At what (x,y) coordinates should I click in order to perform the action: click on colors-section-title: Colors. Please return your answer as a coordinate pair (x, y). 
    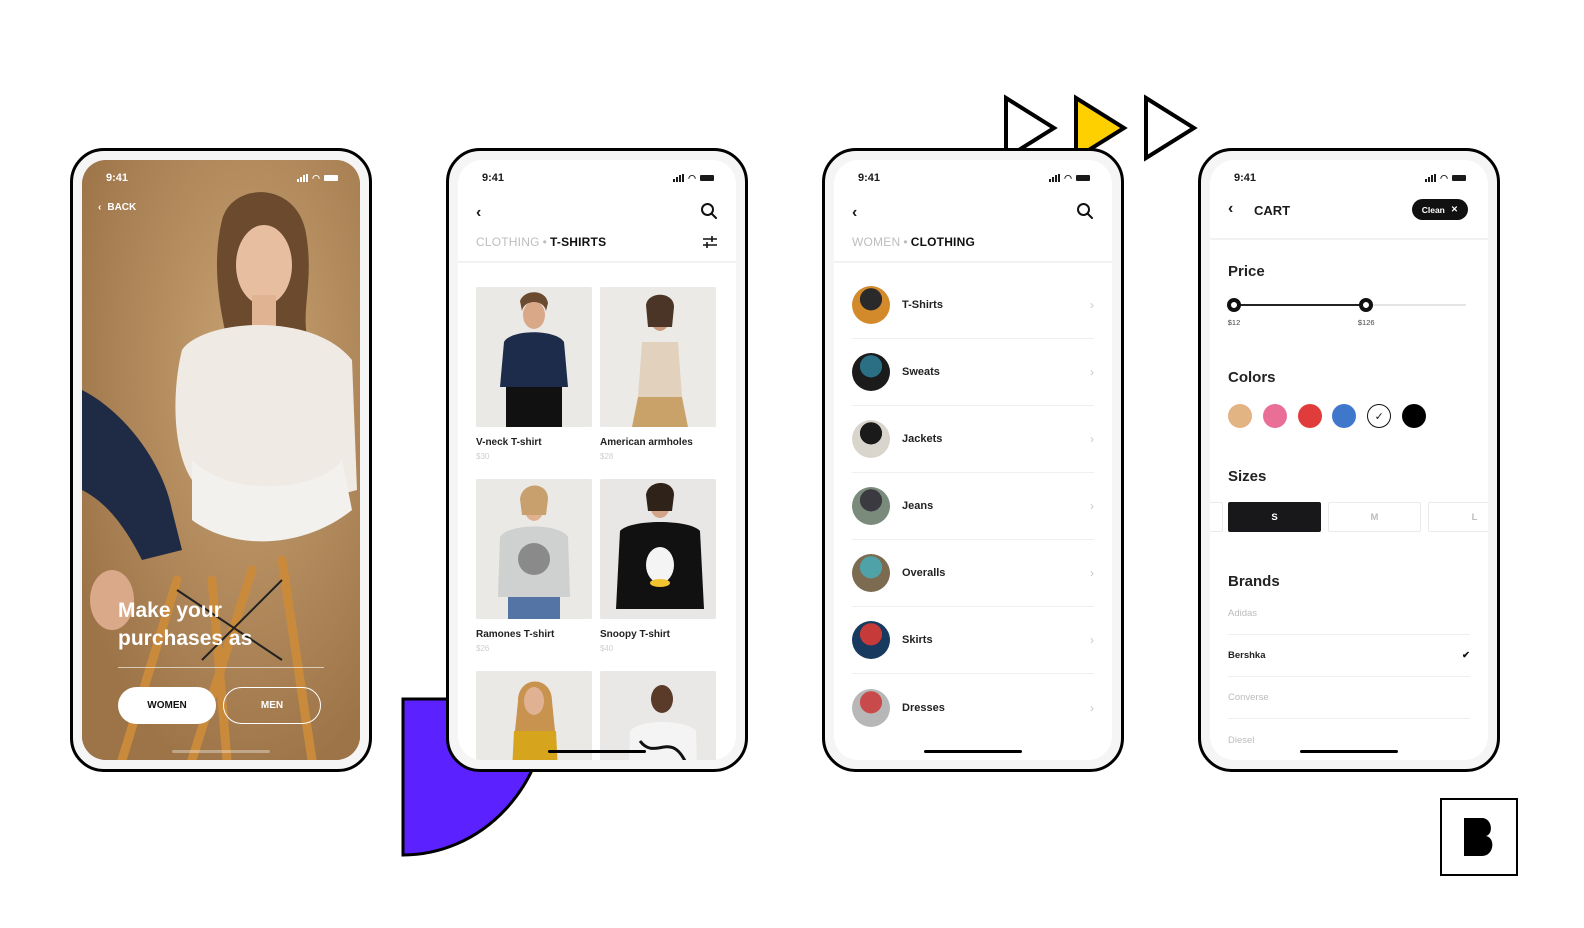
    Looking at the image, I should click on (1252, 377).